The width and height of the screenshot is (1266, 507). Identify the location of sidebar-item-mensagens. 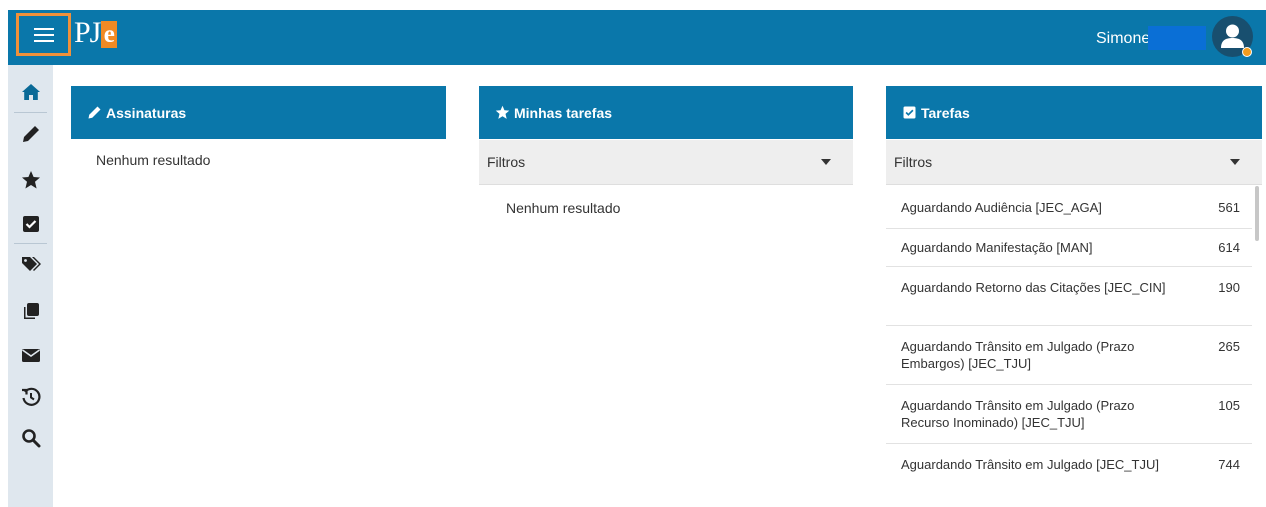
(30, 355).